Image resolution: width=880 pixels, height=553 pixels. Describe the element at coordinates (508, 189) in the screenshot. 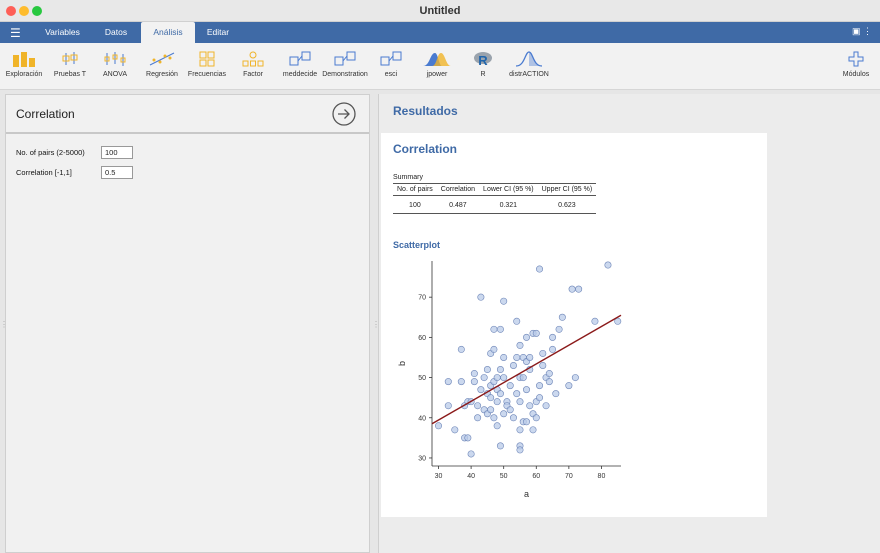

I see `col-header: Lower CI (95 %)` at that location.